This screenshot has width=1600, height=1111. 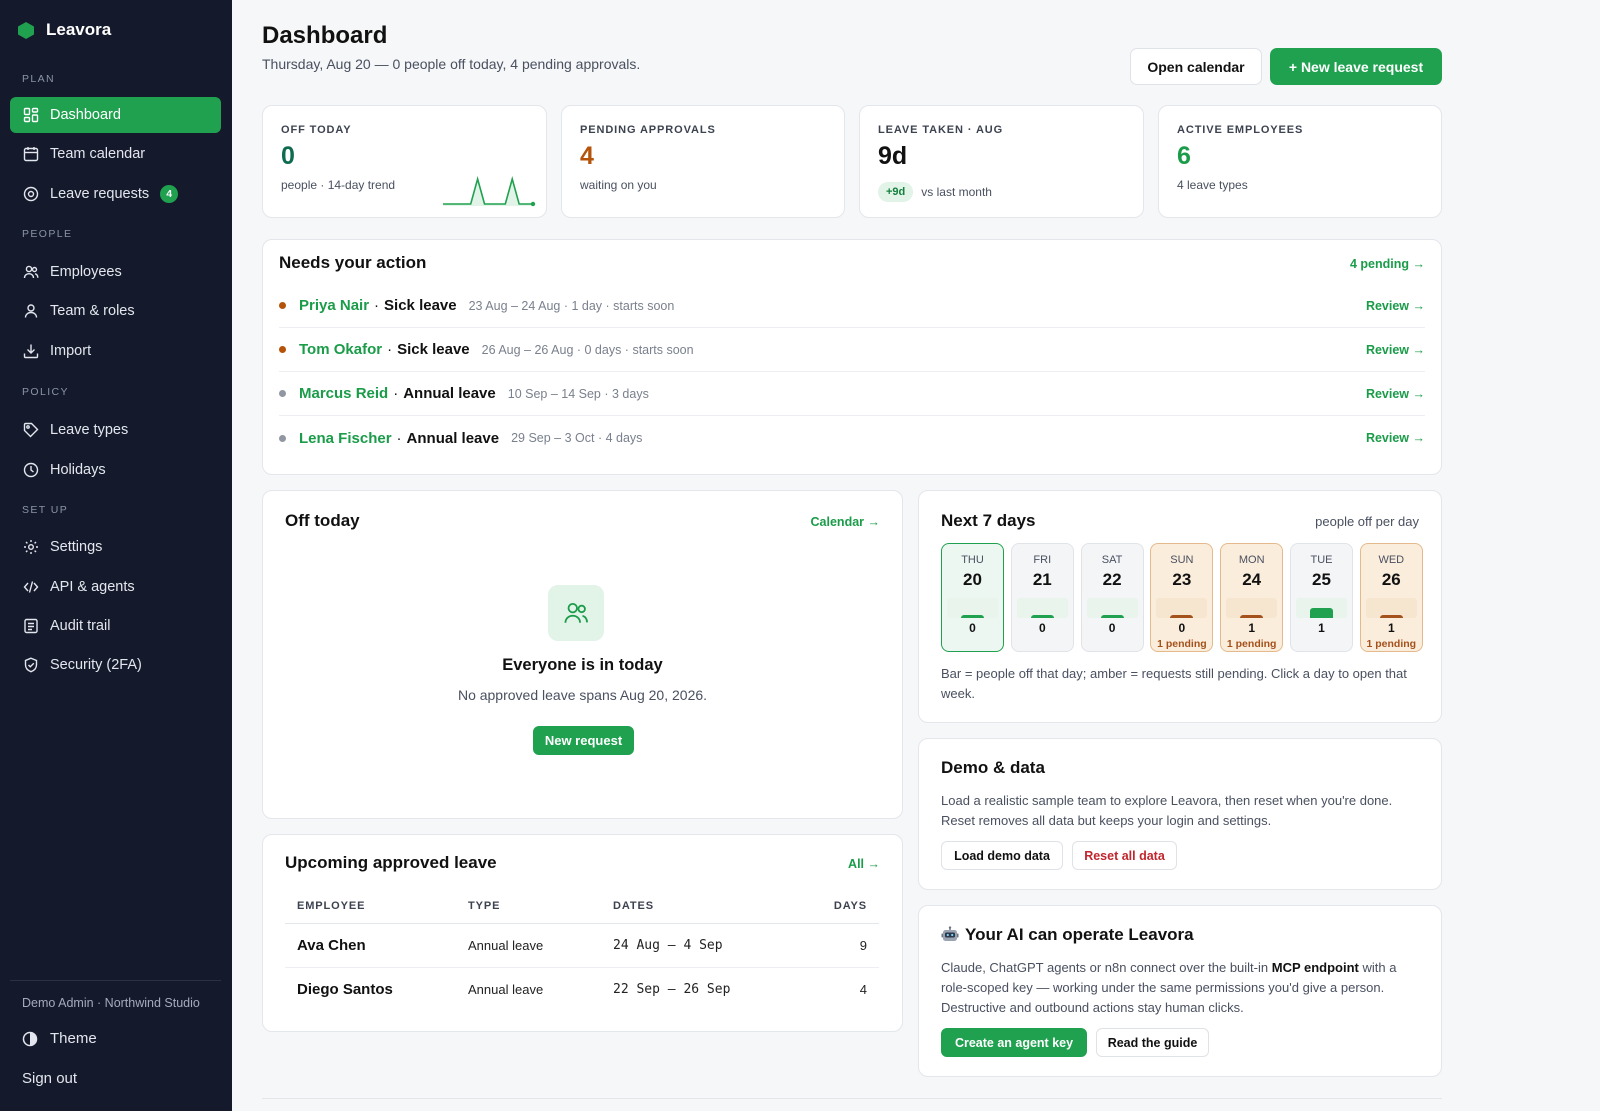 What do you see at coordinates (115, 272) in the screenshot?
I see `sidebar-item-employees: Employees` at bounding box center [115, 272].